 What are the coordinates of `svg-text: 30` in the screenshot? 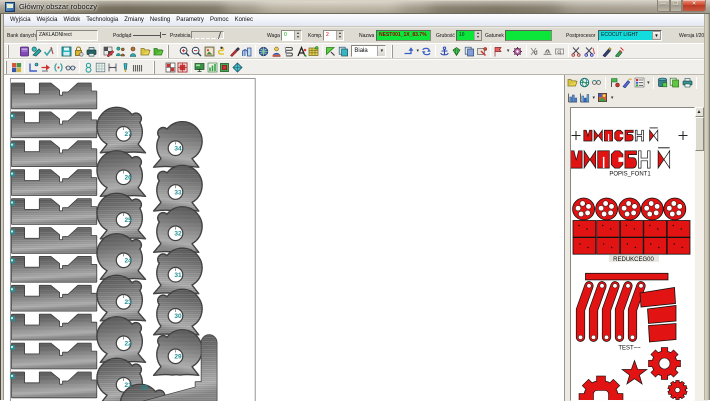 It's located at (178, 316).